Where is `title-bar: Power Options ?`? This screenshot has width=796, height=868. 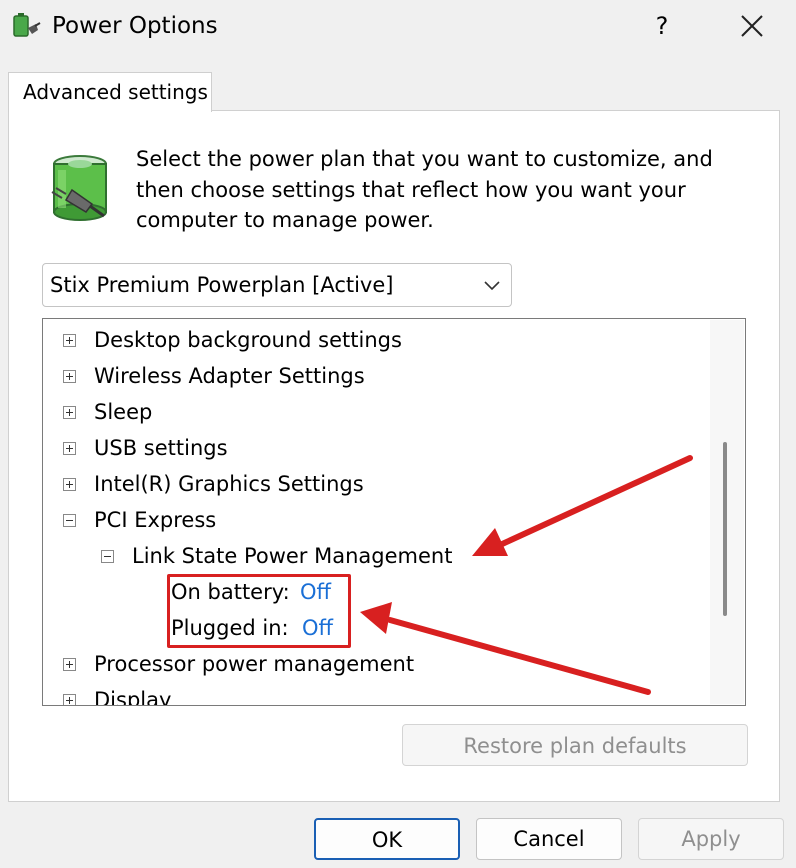 title-bar: Power Options ? is located at coordinates (398, 26).